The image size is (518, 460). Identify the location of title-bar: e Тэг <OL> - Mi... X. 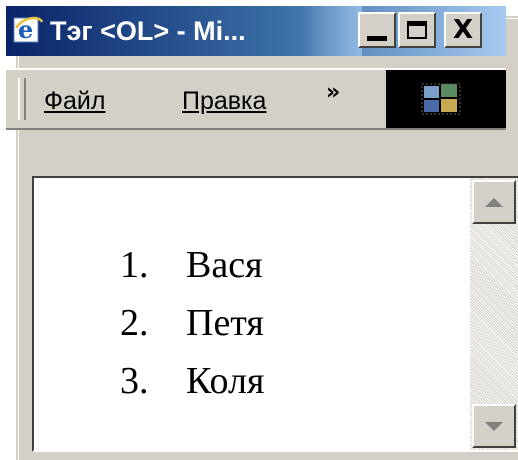
(256, 31).